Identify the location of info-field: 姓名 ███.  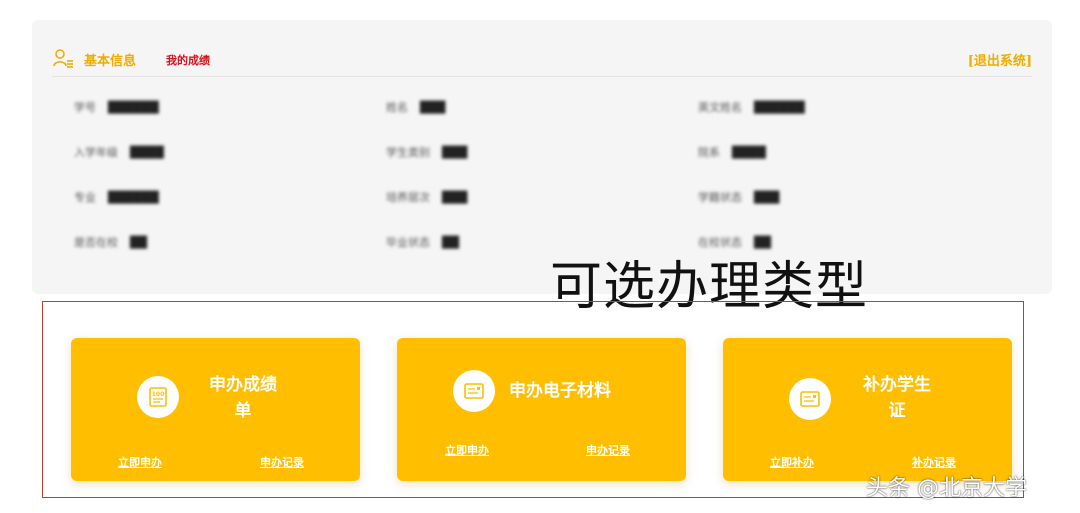
(542, 107).